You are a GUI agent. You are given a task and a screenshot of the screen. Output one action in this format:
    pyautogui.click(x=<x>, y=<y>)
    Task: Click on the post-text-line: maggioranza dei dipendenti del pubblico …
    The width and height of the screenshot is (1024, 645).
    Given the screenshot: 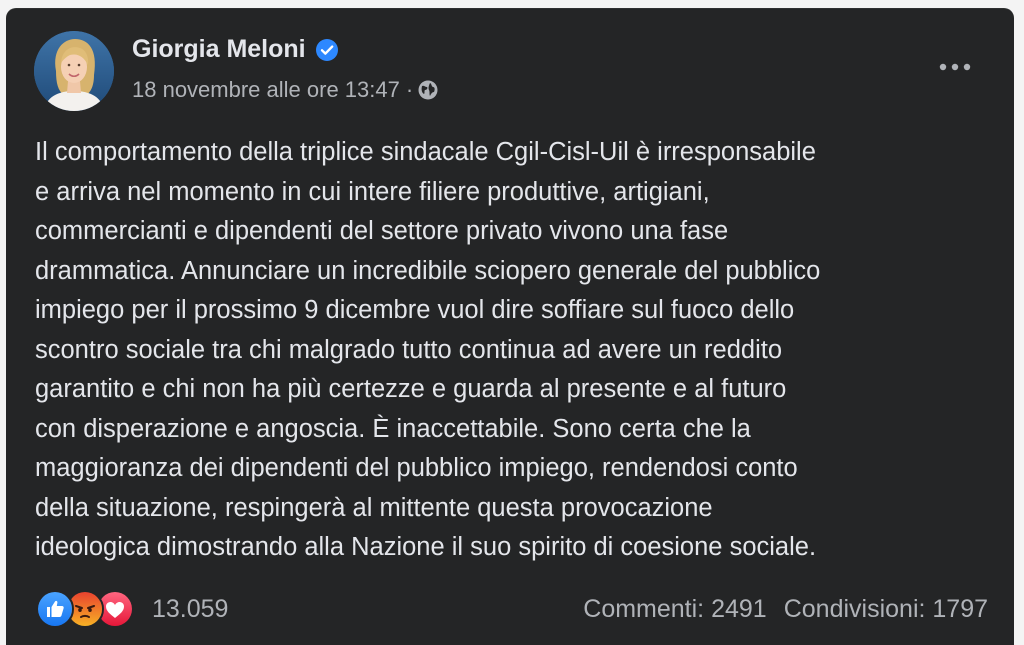 What is the action you would take?
    pyautogui.click(x=416, y=468)
    